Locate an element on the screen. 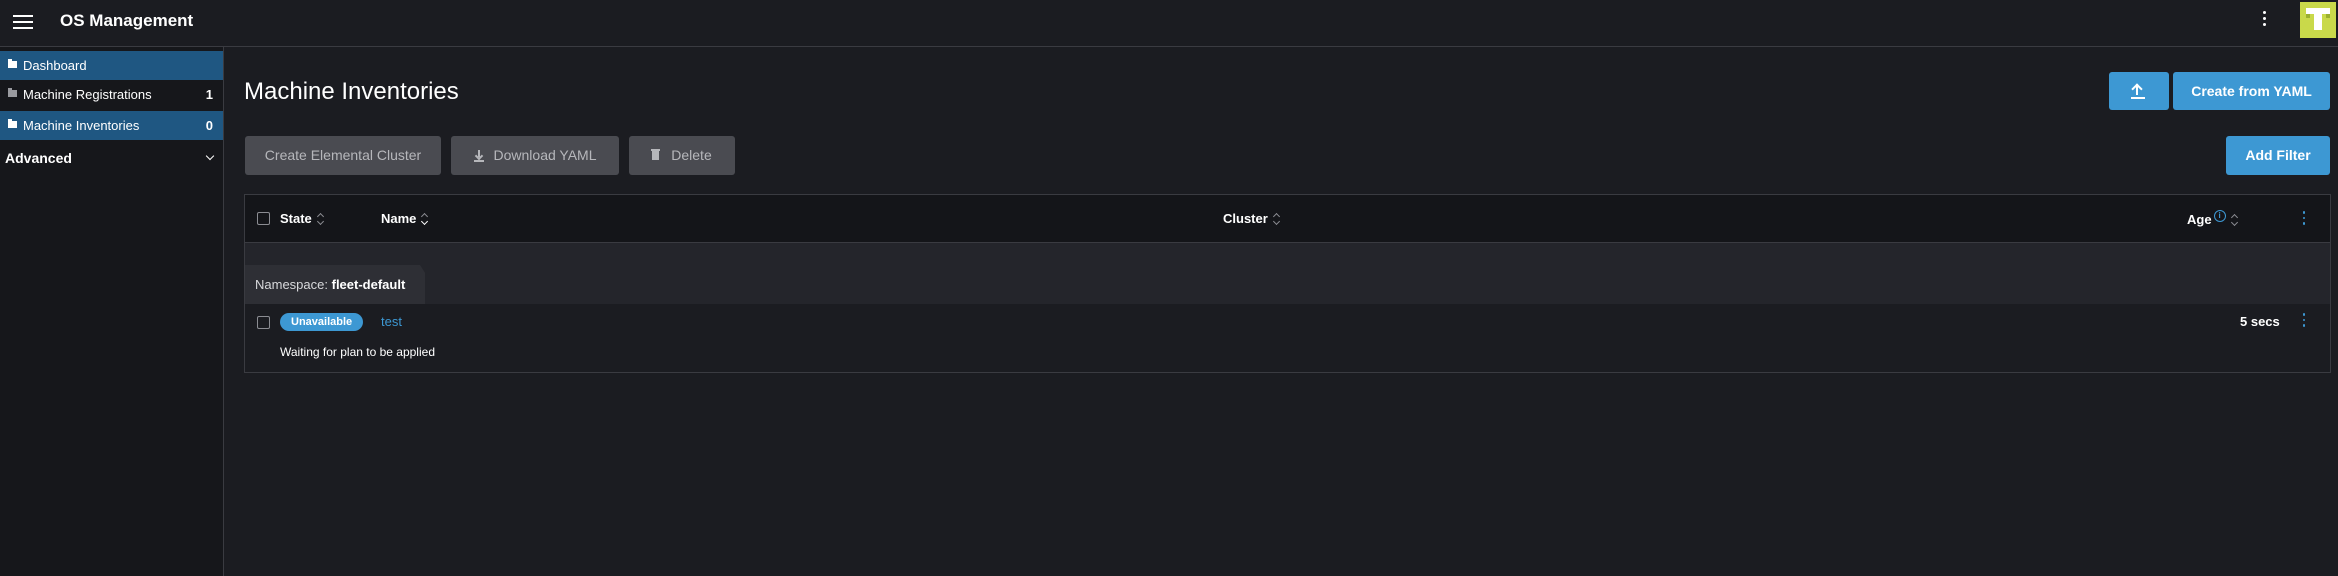 The height and width of the screenshot is (576, 2338). row-checkbox is located at coordinates (263, 322).